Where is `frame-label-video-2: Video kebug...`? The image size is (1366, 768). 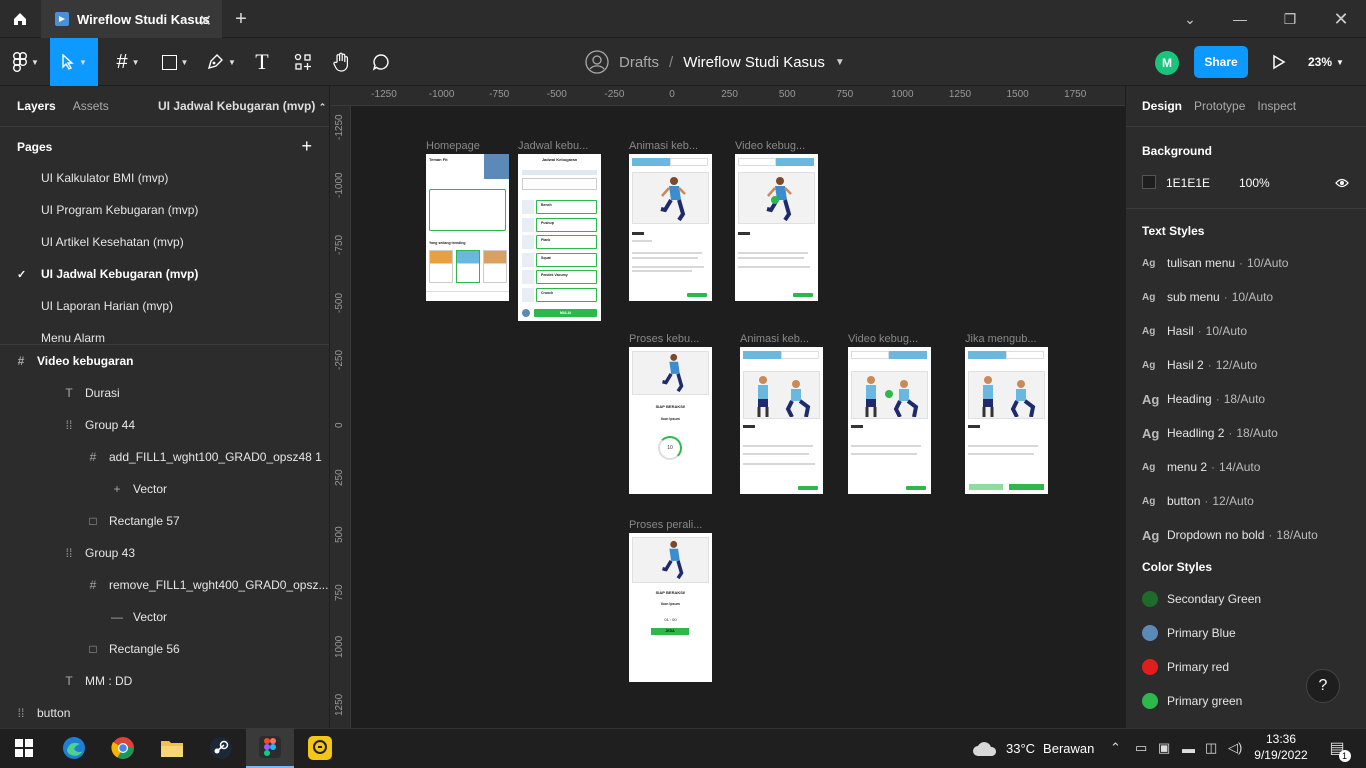
frame-label-video-2: Video kebug... is located at coordinates (888, 339).